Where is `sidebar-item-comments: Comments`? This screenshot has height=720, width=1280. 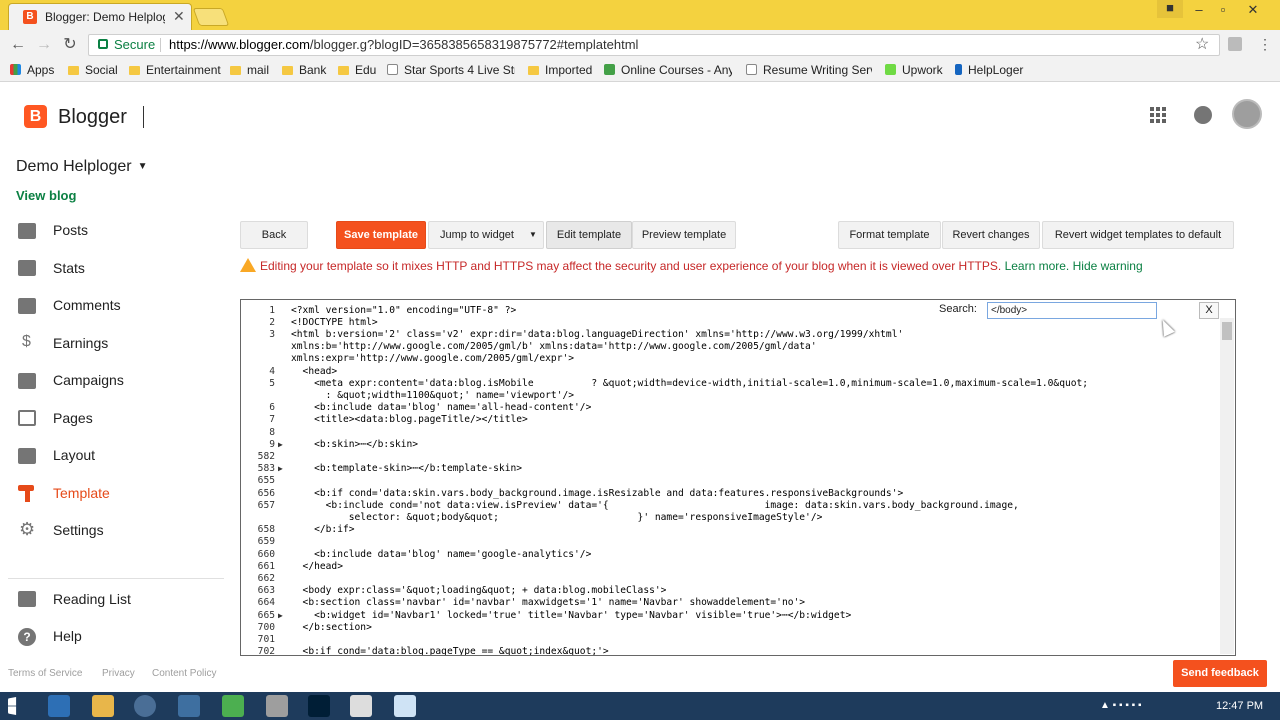 sidebar-item-comments: Comments is located at coordinates (87, 305).